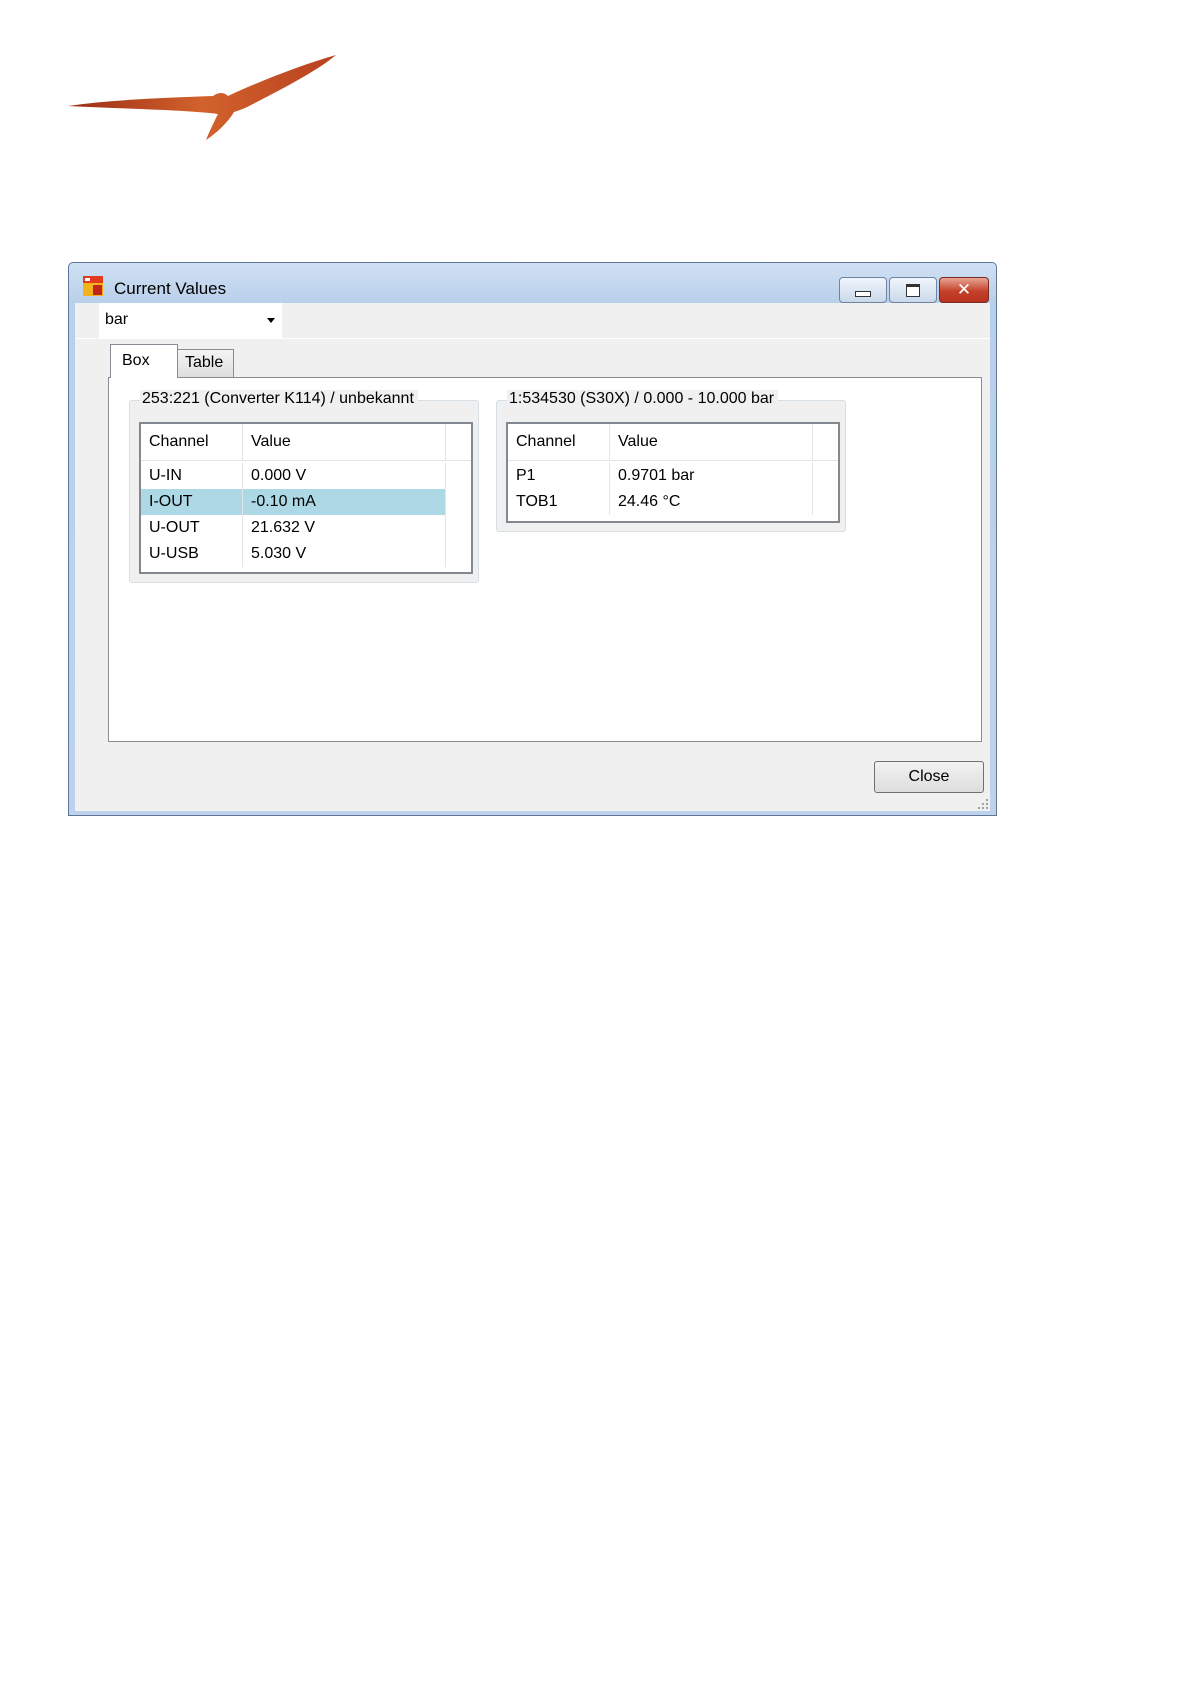 The height and width of the screenshot is (1685, 1191). I want to click on channel-value: 24.46 °C, so click(711, 502).